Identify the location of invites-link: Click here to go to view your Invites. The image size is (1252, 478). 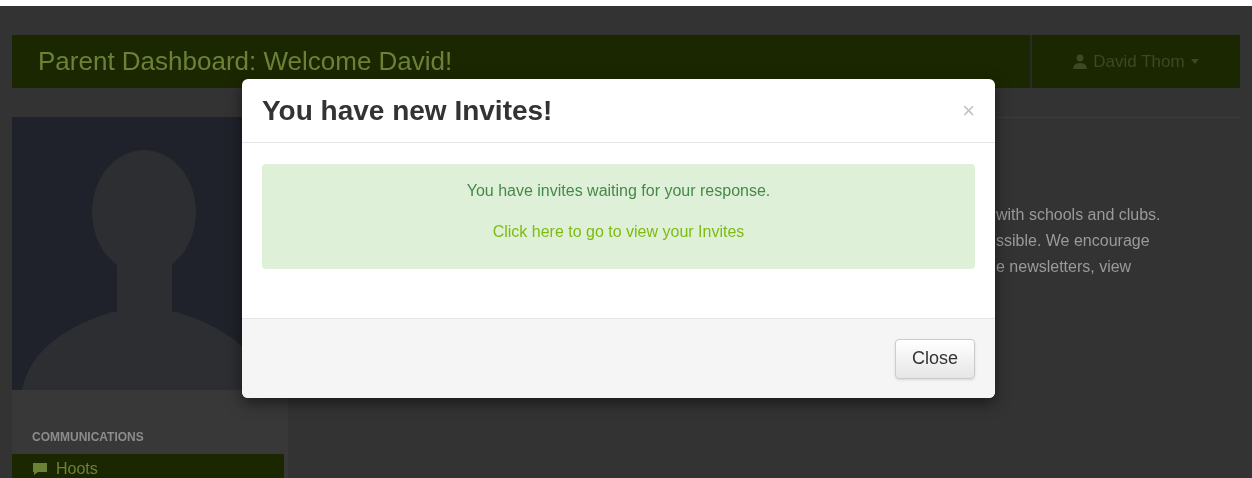
(618, 232).